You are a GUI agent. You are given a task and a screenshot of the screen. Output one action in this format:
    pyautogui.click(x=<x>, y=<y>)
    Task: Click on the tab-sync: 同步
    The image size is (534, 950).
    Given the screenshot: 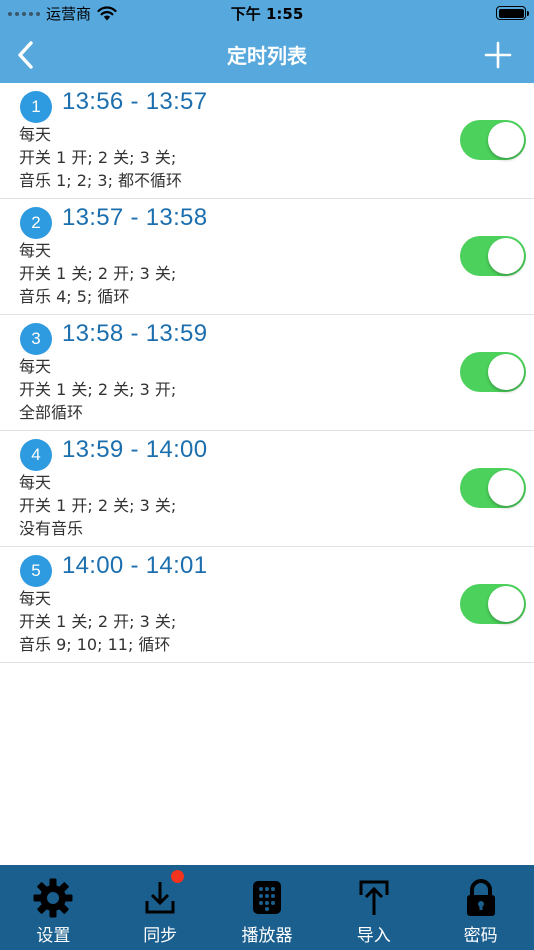 What is the action you would take?
    pyautogui.click(x=160, y=907)
    